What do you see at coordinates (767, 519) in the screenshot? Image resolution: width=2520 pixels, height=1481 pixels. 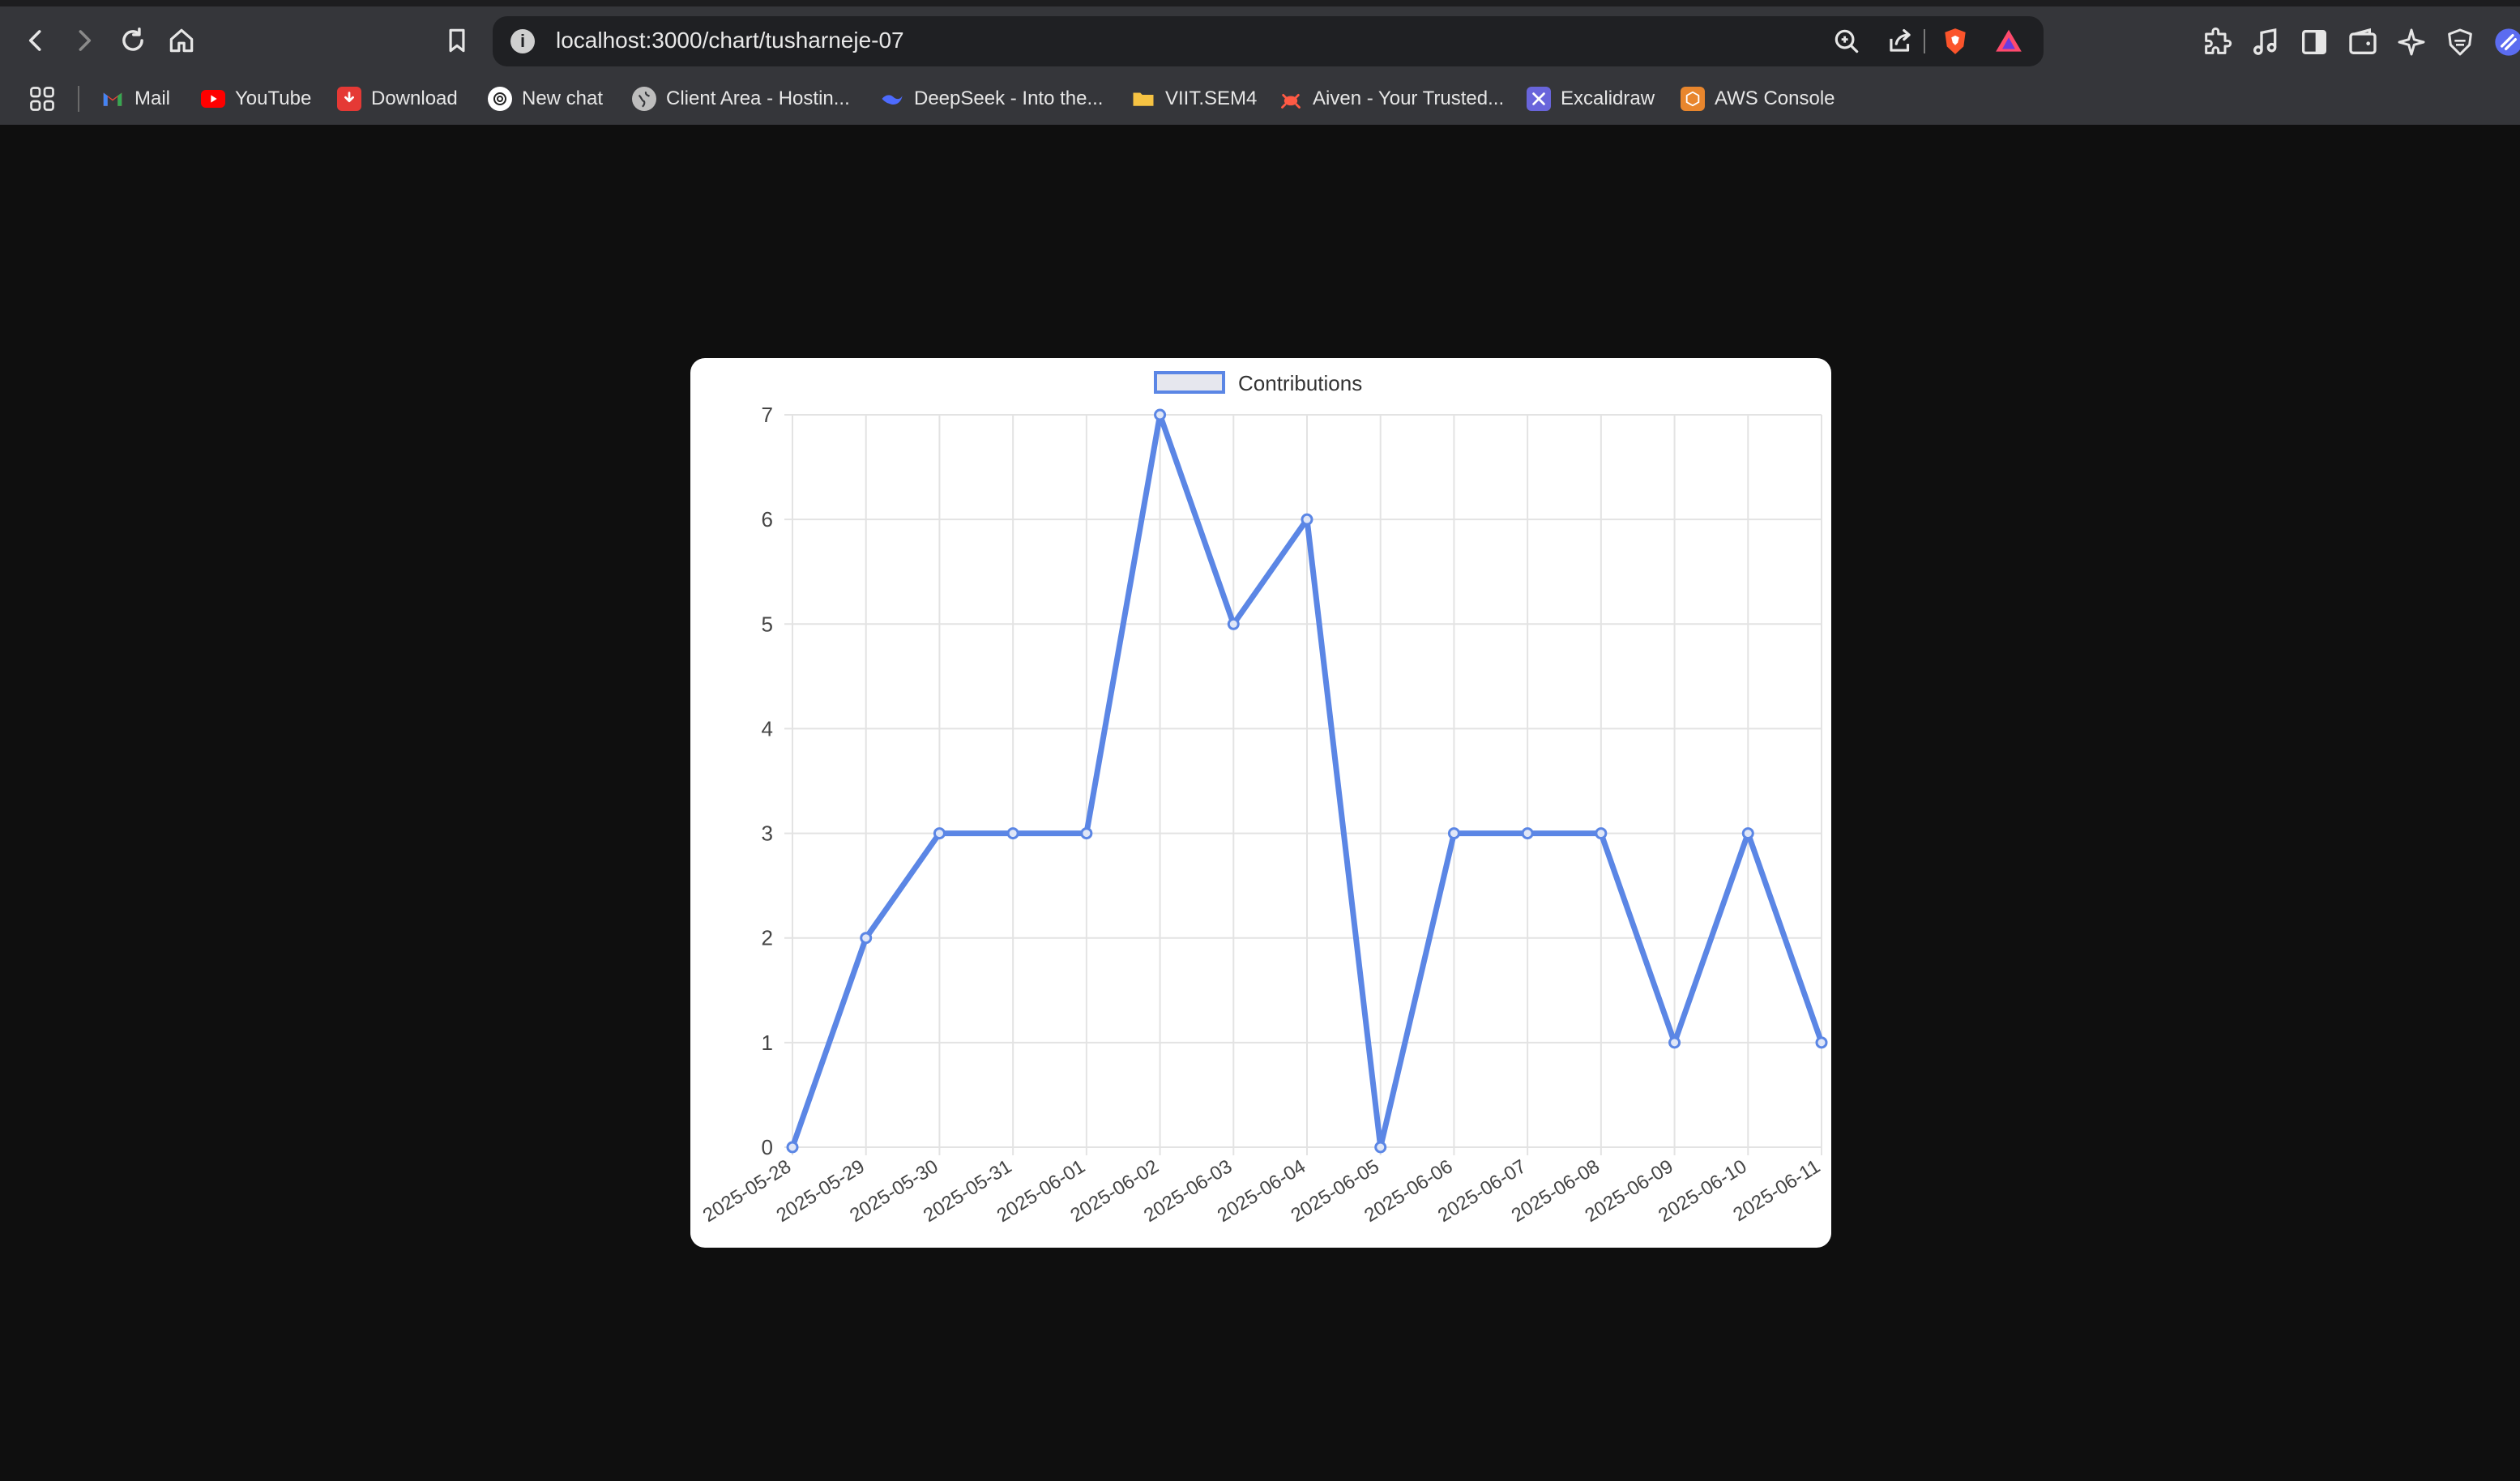 I see `y-tick-label: 6` at bounding box center [767, 519].